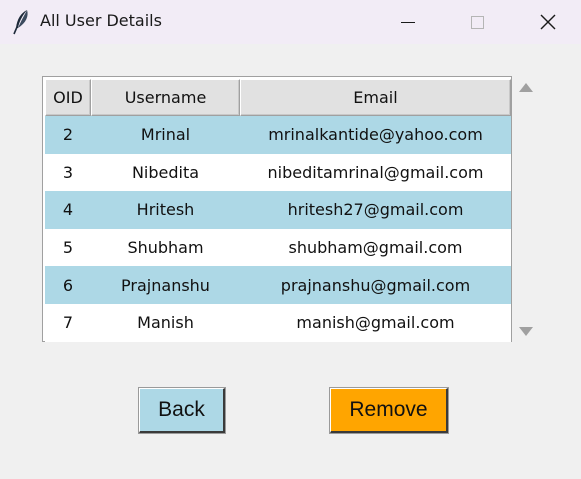  What do you see at coordinates (278, 247) in the screenshot?
I see `table-row: 5 Shubham shubham@gmail.com` at bounding box center [278, 247].